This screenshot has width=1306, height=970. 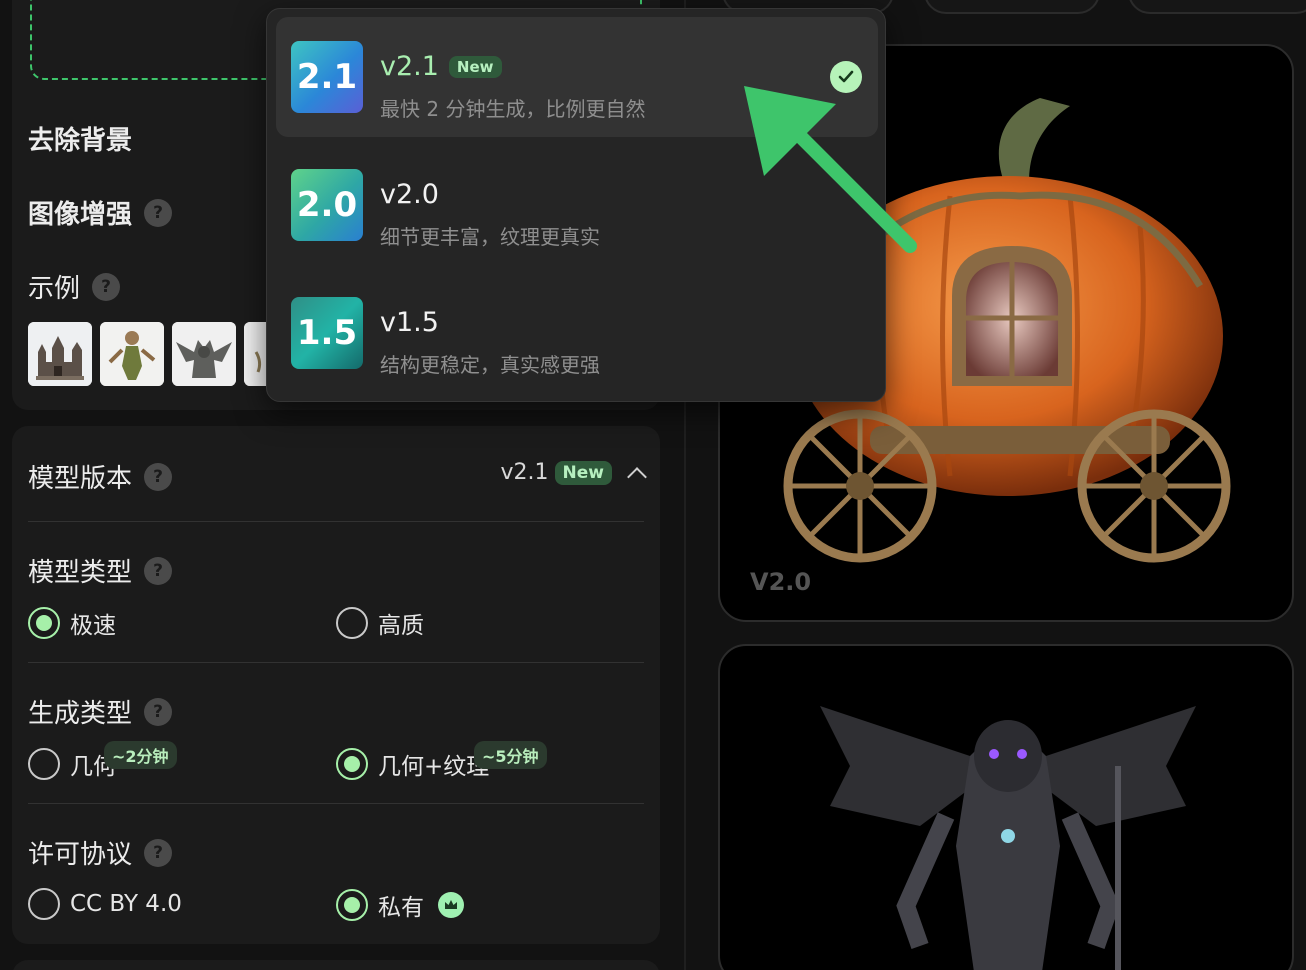 I want to click on time-estimate-badge: ~5分钟, so click(x=510, y=755).